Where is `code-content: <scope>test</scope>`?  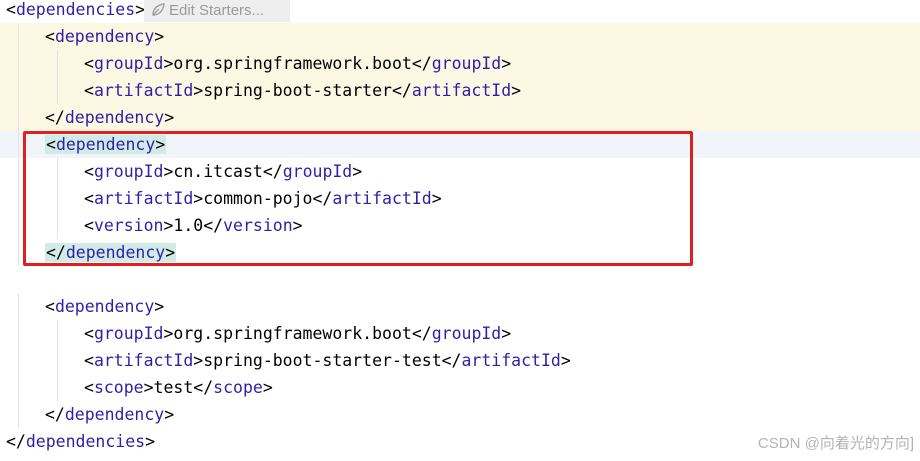
code-content: <scope>test</scope> is located at coordinates (178, 387).